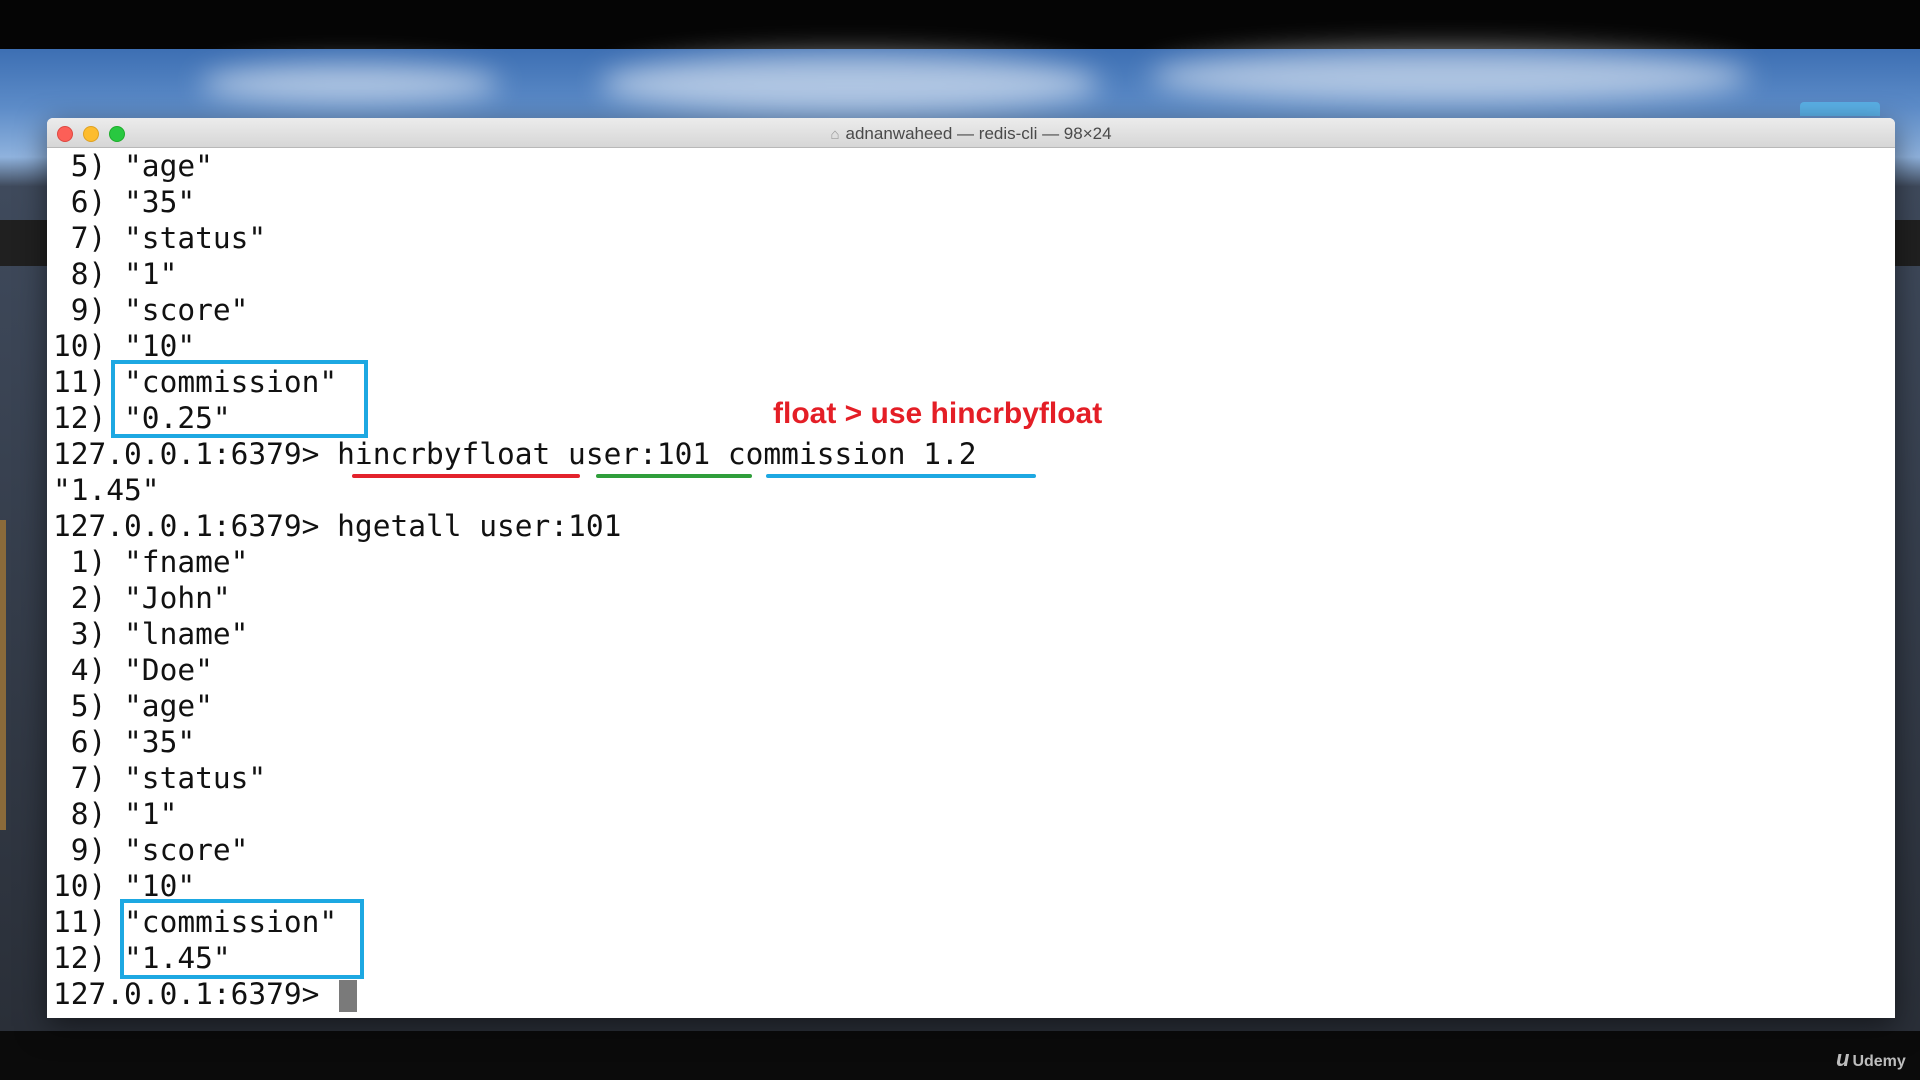  I want to click on underline-field-increment, so click(901, 476).